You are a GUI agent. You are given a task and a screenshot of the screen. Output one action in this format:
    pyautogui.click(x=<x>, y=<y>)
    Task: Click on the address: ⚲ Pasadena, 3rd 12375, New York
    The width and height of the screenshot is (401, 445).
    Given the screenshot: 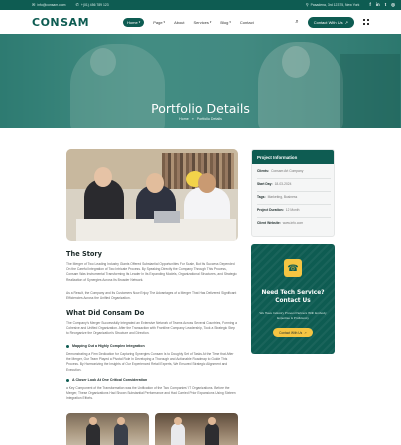 What is the action you would take?
    pyautogui.click(x=332, y=5)
    